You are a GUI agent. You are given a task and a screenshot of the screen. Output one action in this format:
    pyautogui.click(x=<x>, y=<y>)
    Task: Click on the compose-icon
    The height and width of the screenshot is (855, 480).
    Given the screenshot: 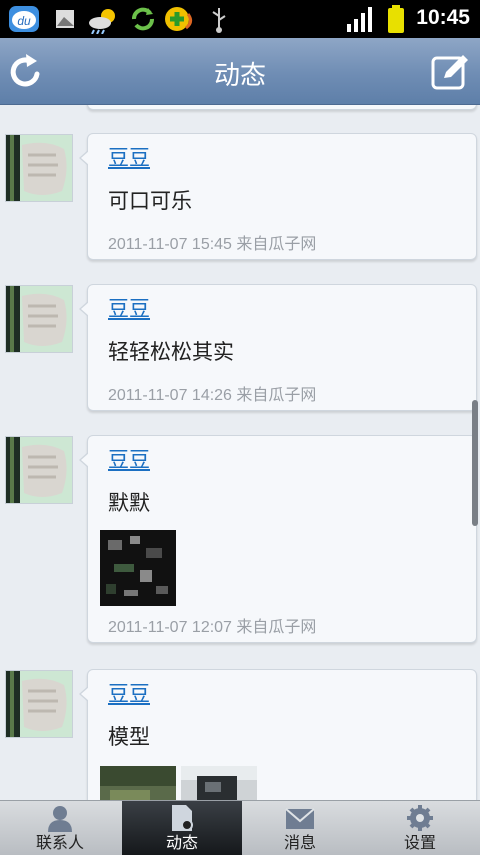 What is the action you would take?
    pyautogui.click(x=450, y=72)
    